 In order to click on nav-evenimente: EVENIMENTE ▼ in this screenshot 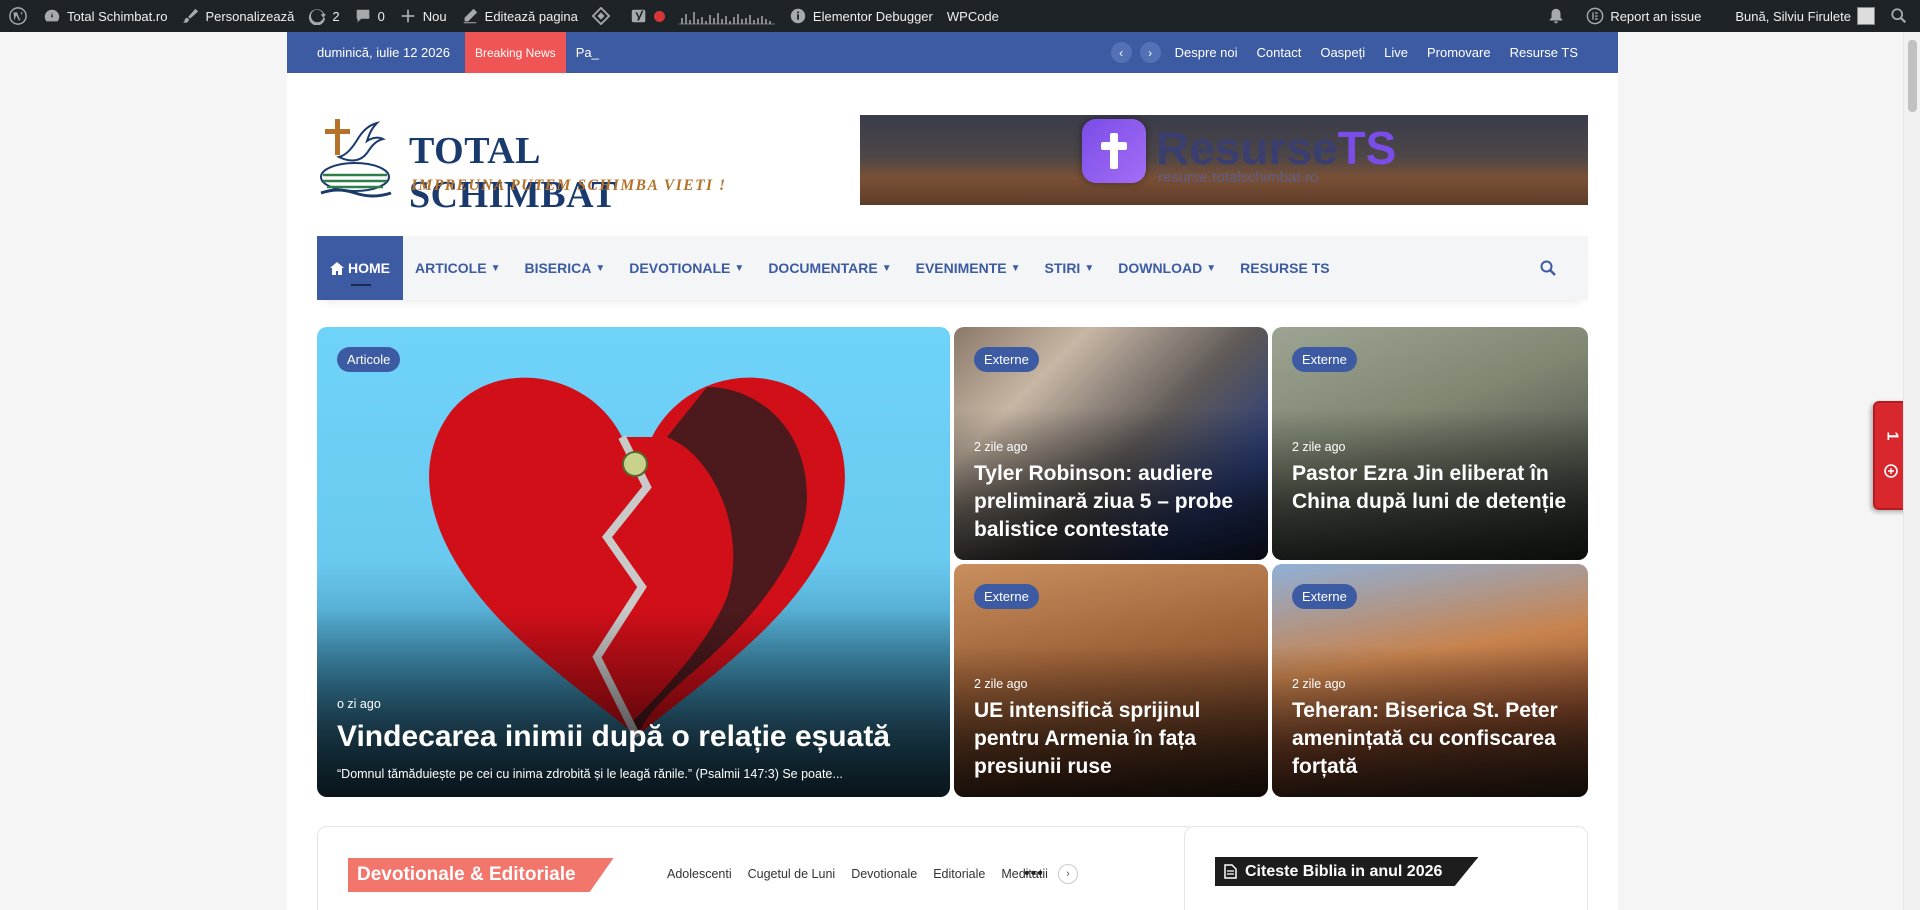, I will do `click(968, 268)`.